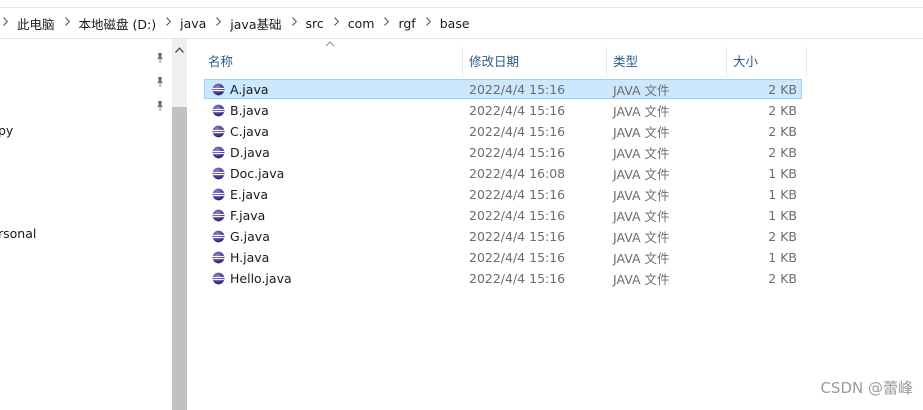 Image resolution: width=923 pixels, height=410 pixels. Describe the element at coordinates (461, 4) in the screenshot. I see `title-strip` at that location.